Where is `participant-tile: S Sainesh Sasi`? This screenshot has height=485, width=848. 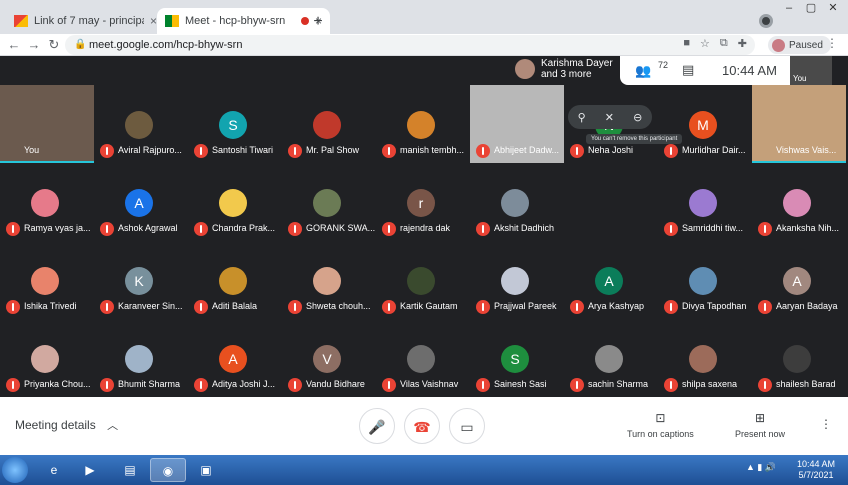 participant-tile: S Sainesh Sasi is located at coordinates (517, 358).